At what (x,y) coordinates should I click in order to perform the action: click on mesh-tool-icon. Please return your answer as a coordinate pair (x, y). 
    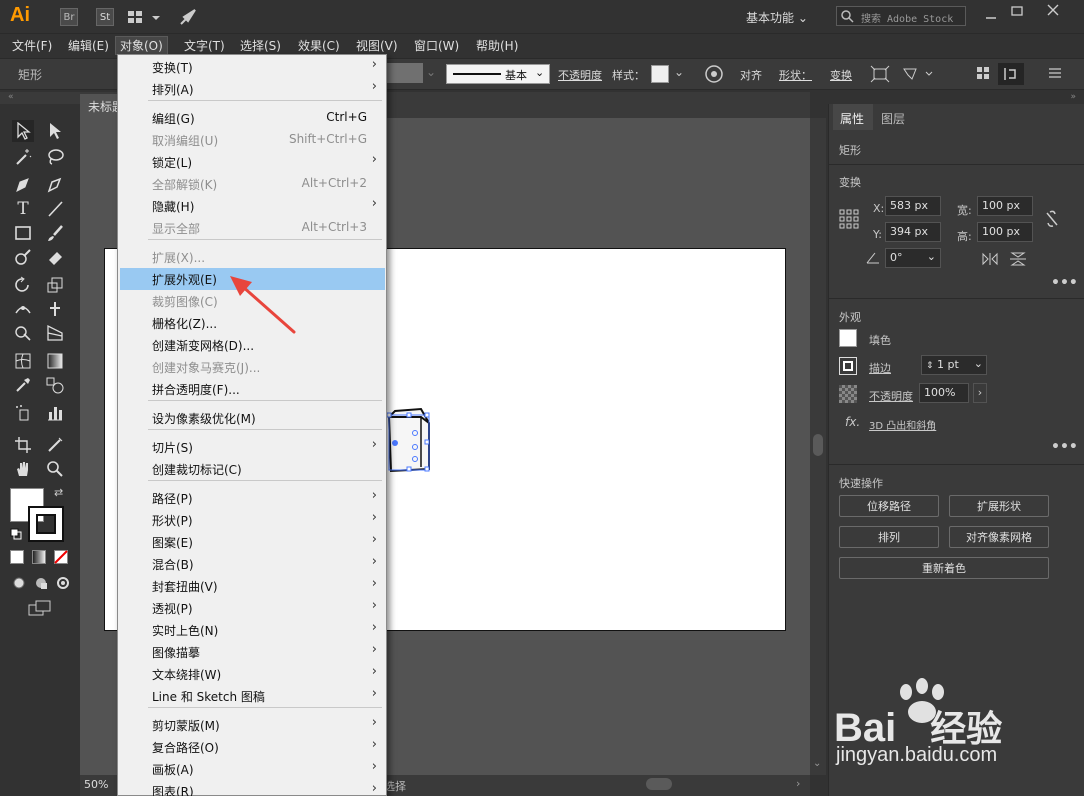
    Looking at the image, I should click on (23, 361).